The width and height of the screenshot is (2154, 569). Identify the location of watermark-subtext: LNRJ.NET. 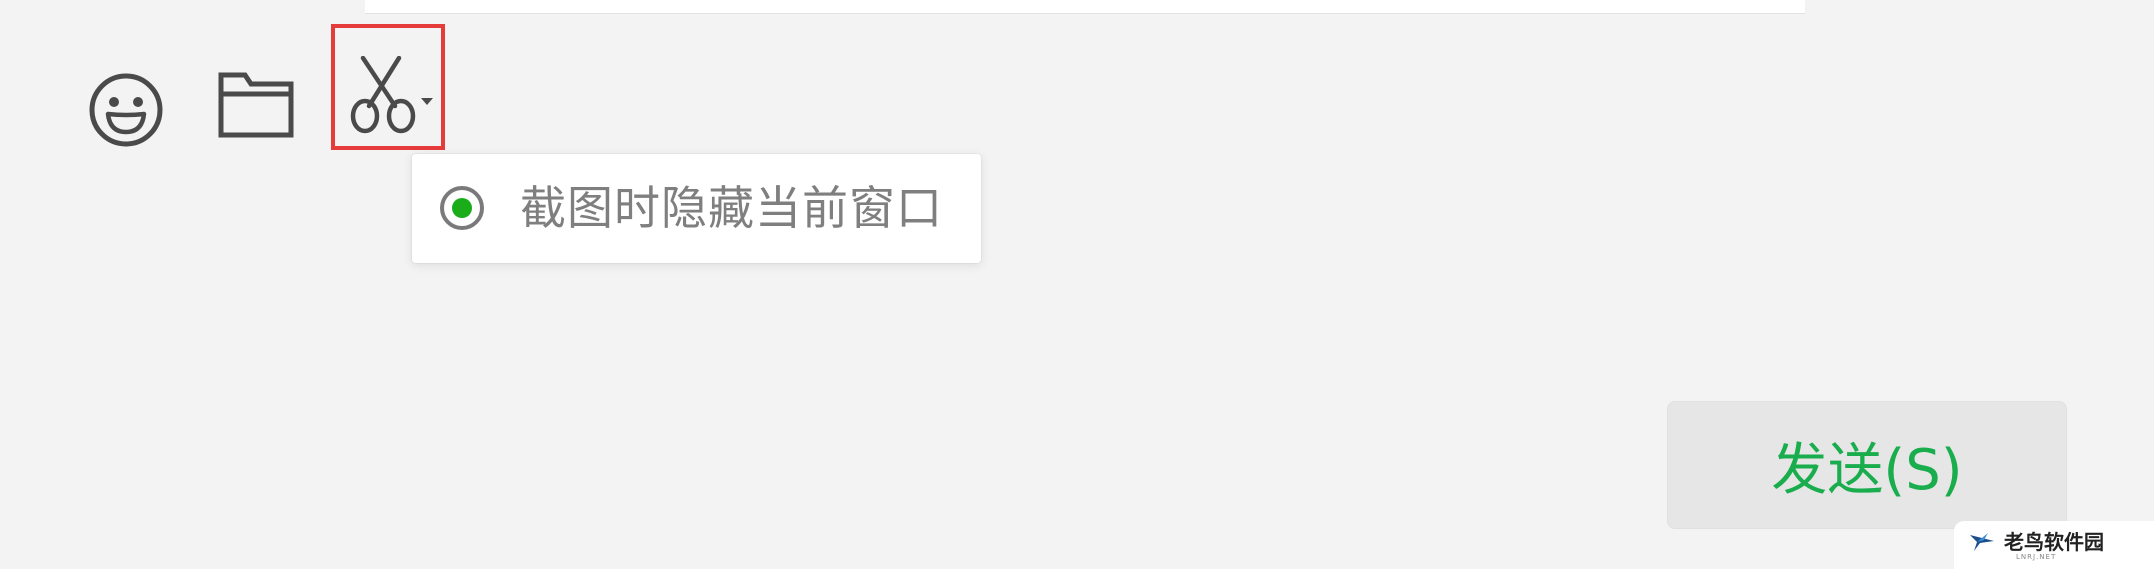
(2036, 557).